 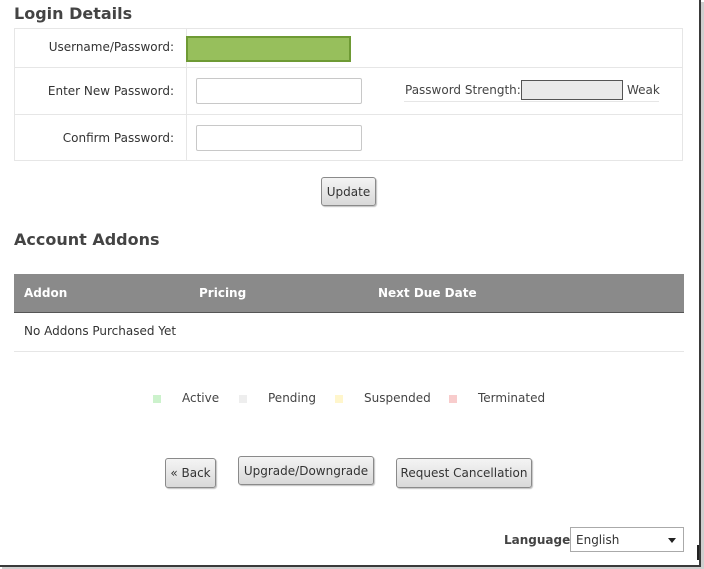 I want to click on password-strength-value: Weak, so click(x=643, y=90).